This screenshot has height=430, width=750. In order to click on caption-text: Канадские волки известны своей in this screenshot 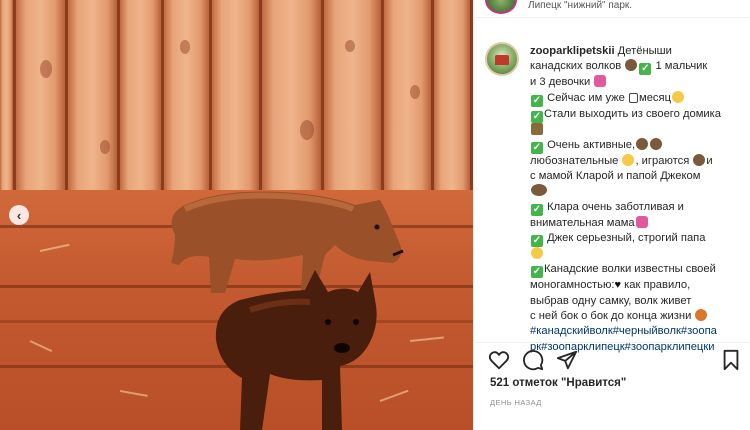, I will do `click(630, 269)`.